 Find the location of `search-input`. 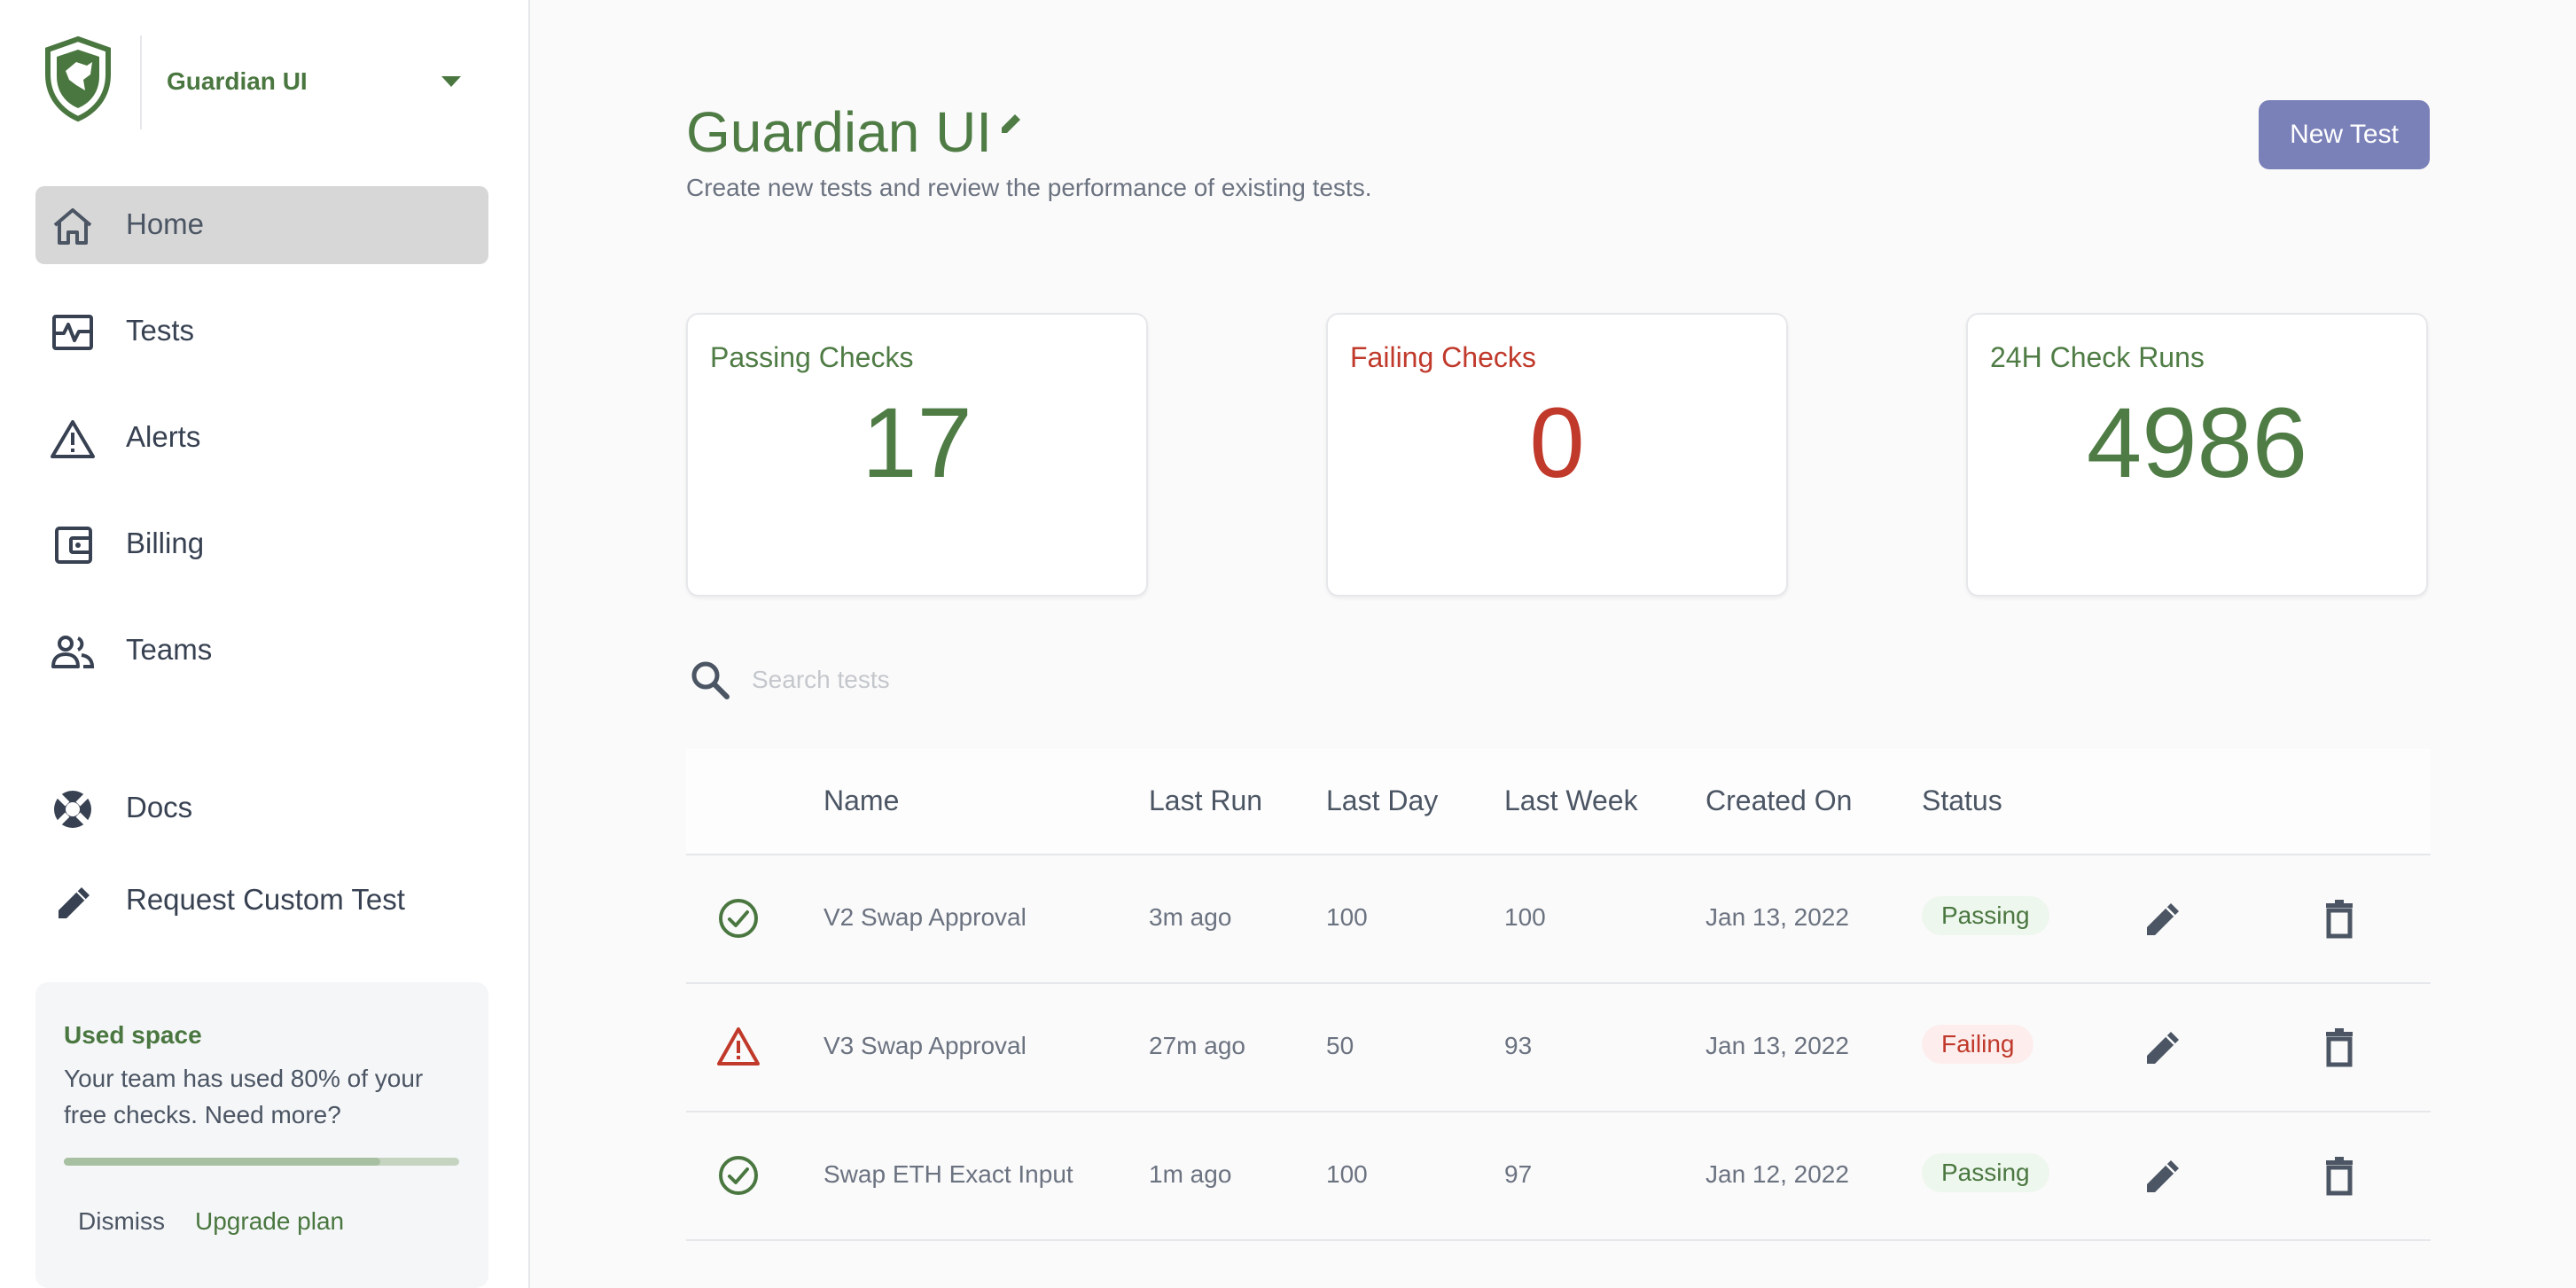

search-input is located at coordinates (1062, 680).